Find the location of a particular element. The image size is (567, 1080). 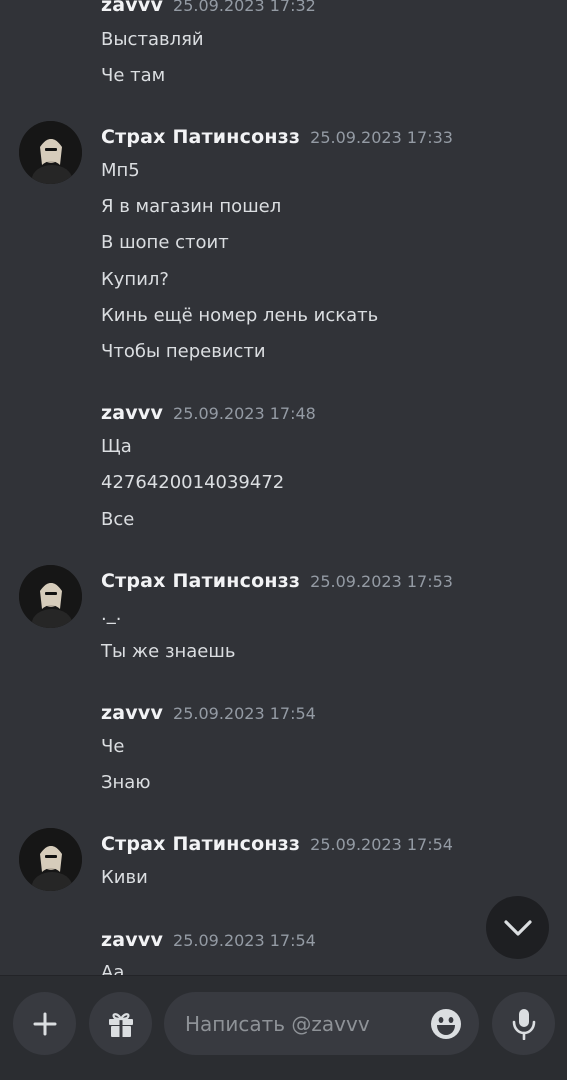

message-input: Написать @zavvv is located at coordinates (321, 1023).